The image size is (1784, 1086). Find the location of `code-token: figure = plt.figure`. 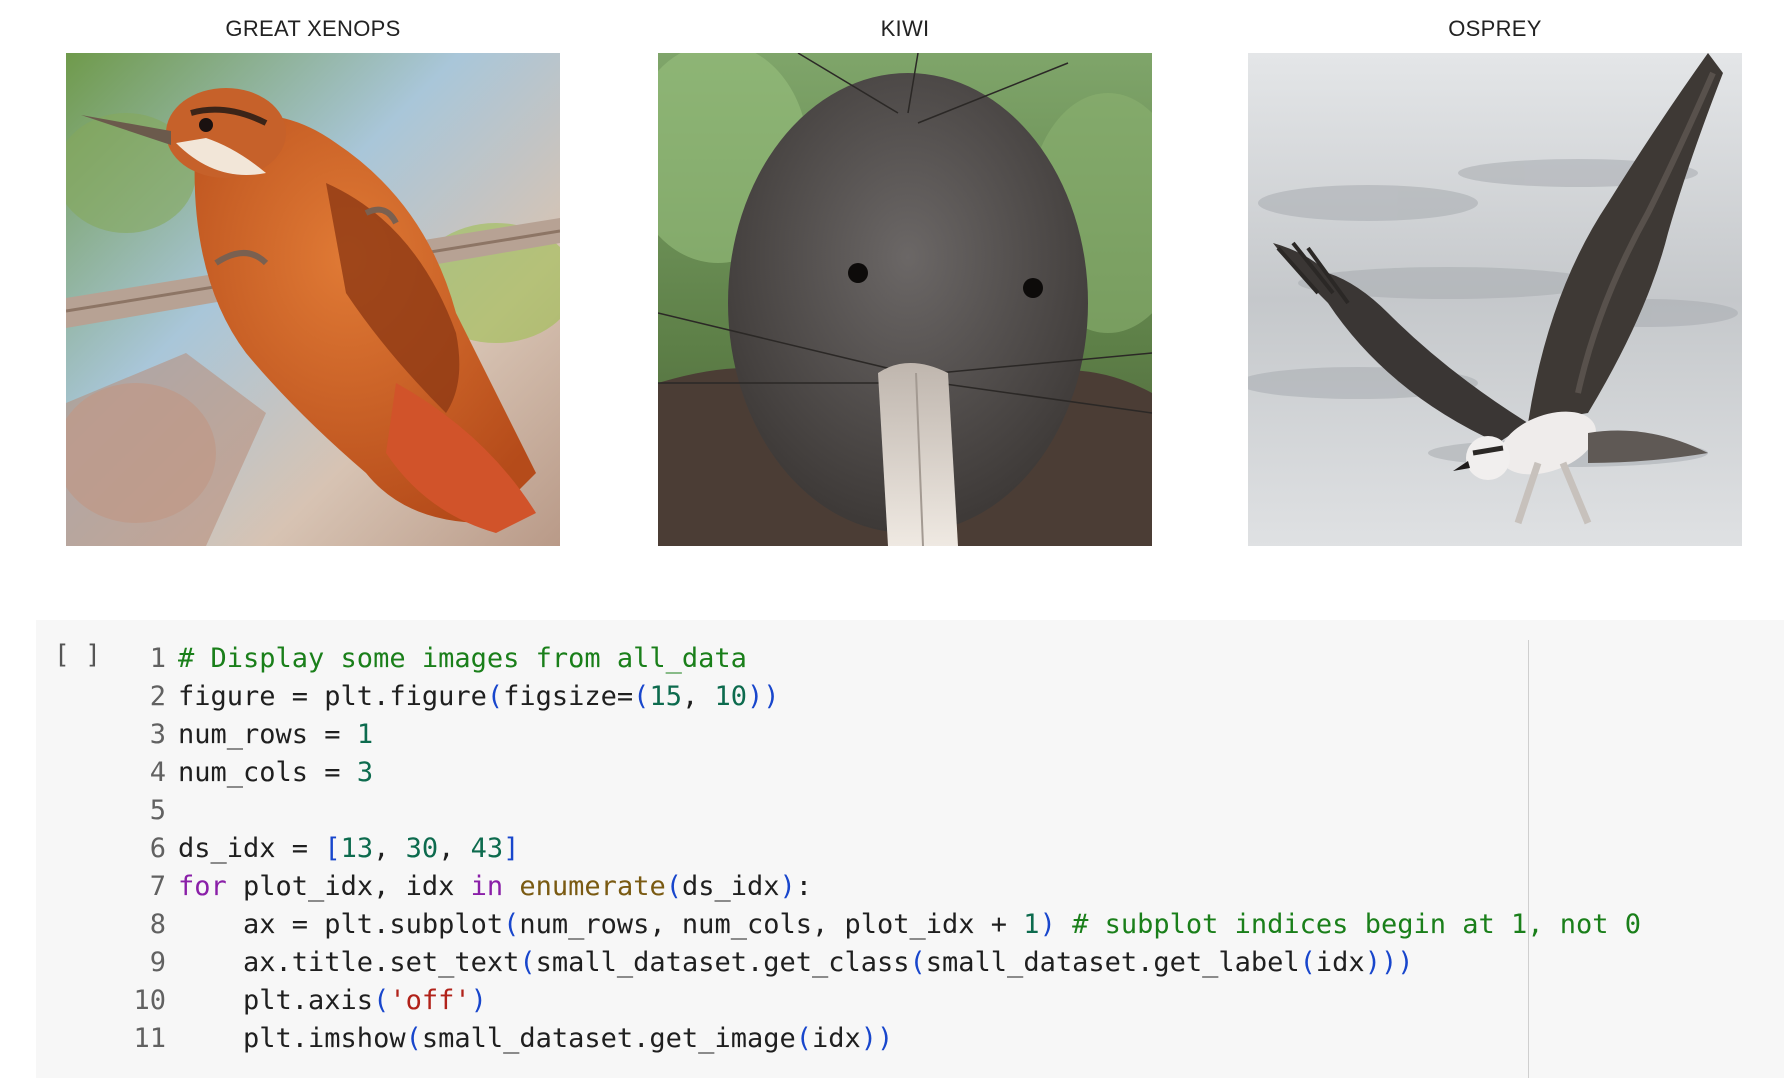

code-token: figure = plt.figure is located at coordinates (332, 696).